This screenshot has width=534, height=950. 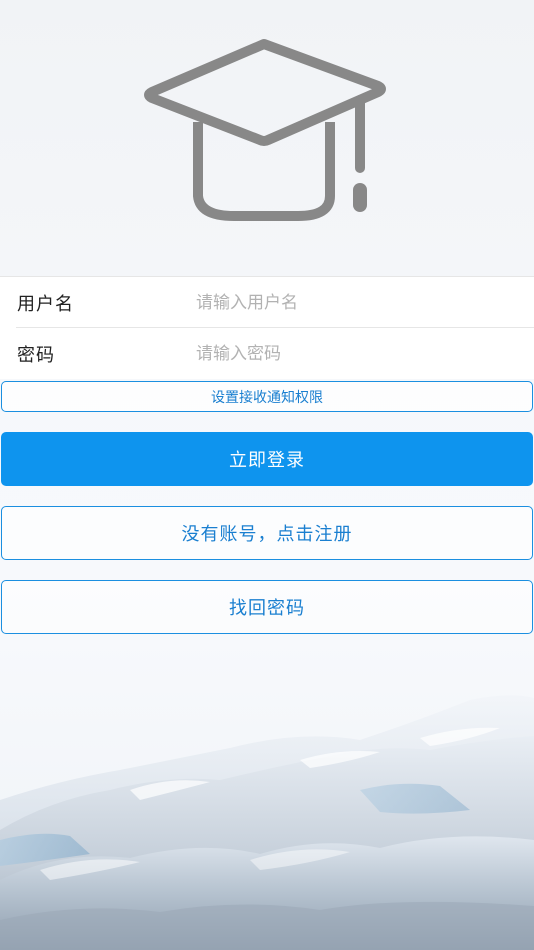 What do you see at coordinates (267, 533) in the screenshot?
I see `register-button: 没有账号，点击注册` at bounding box center [267, 533].